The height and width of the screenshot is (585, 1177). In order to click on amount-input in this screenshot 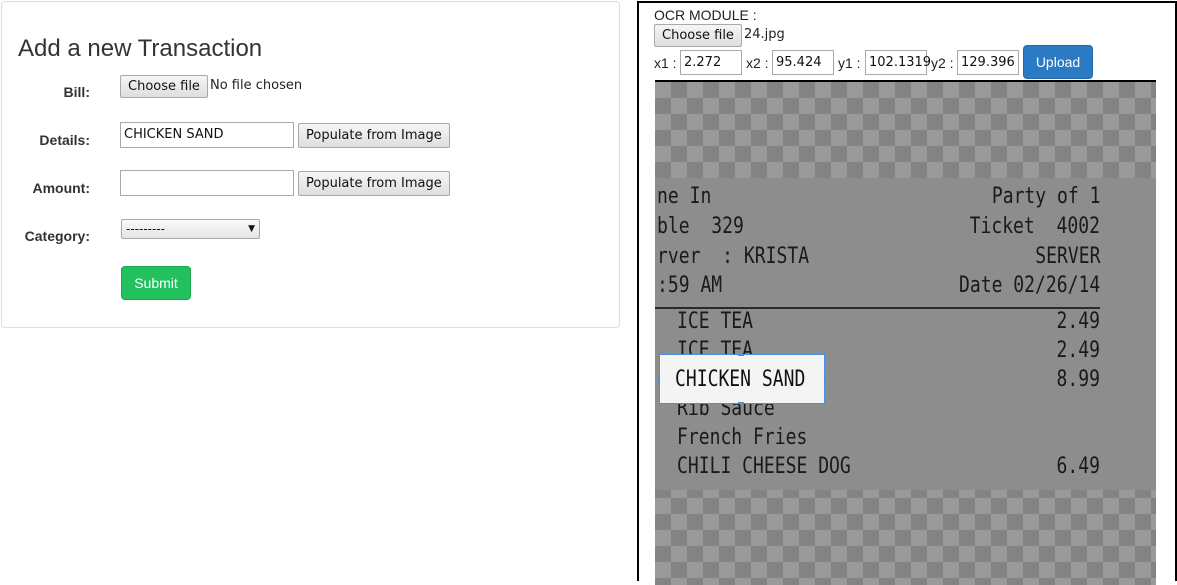, I will do `click(207, 183)`.